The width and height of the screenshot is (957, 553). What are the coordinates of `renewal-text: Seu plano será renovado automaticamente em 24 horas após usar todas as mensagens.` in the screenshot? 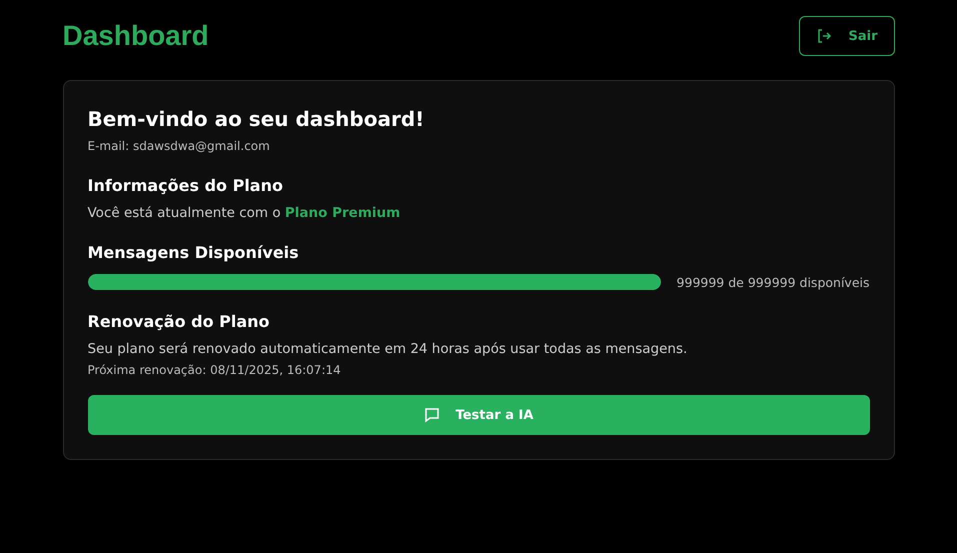 It's located at (388, 349).